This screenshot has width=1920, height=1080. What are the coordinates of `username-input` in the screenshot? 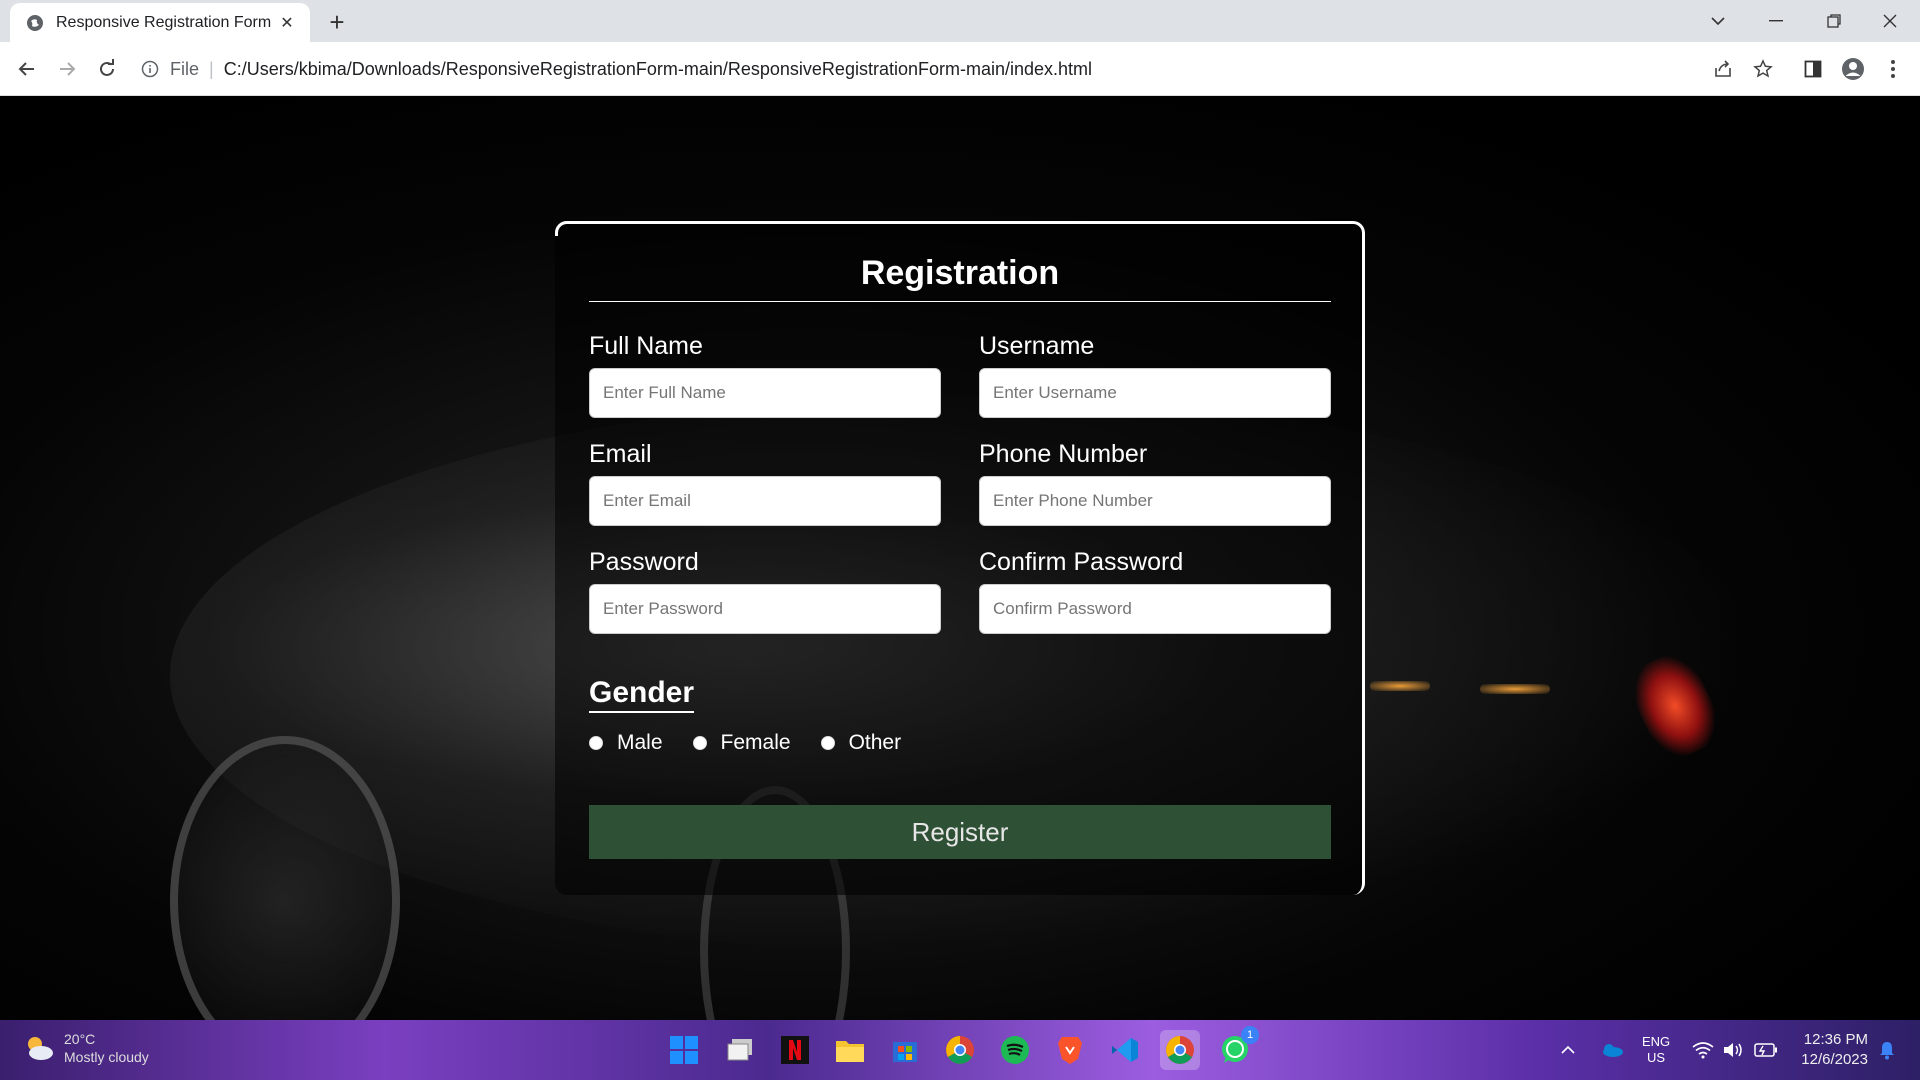 It's located at (1155, 393).